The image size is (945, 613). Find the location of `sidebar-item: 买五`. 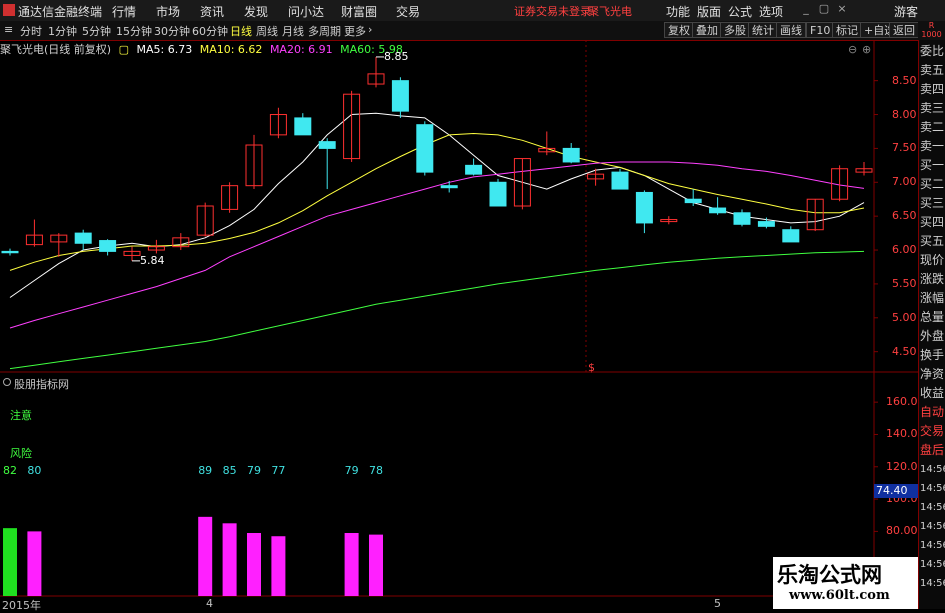

sidebar-item: 买五 is located at coordinates (932, 241).